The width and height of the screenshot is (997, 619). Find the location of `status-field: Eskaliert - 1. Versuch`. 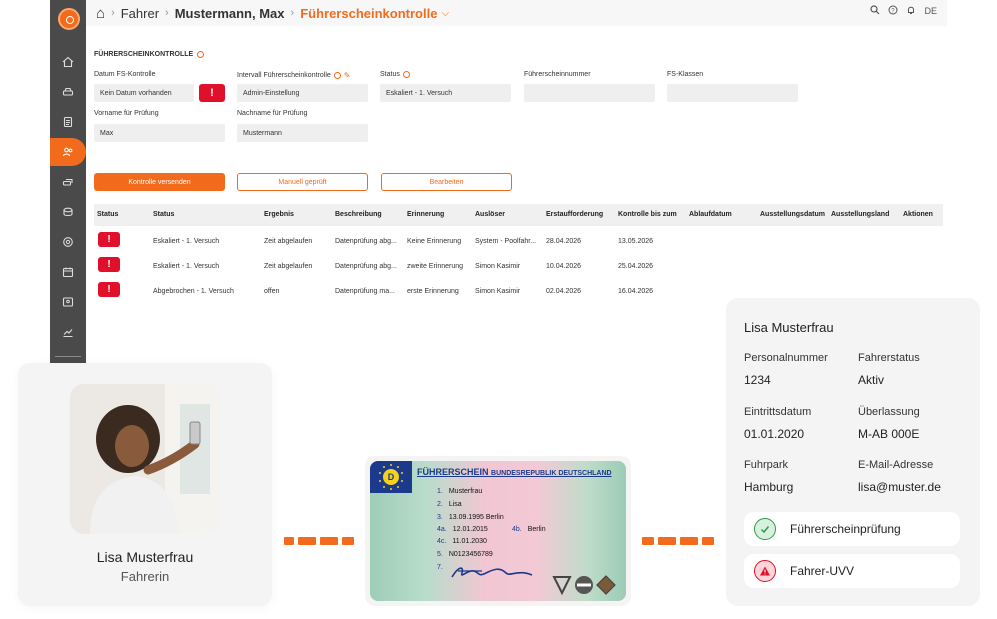

status-field: Eskaliert - 1. Versuch is located at coordinates (445, 93).